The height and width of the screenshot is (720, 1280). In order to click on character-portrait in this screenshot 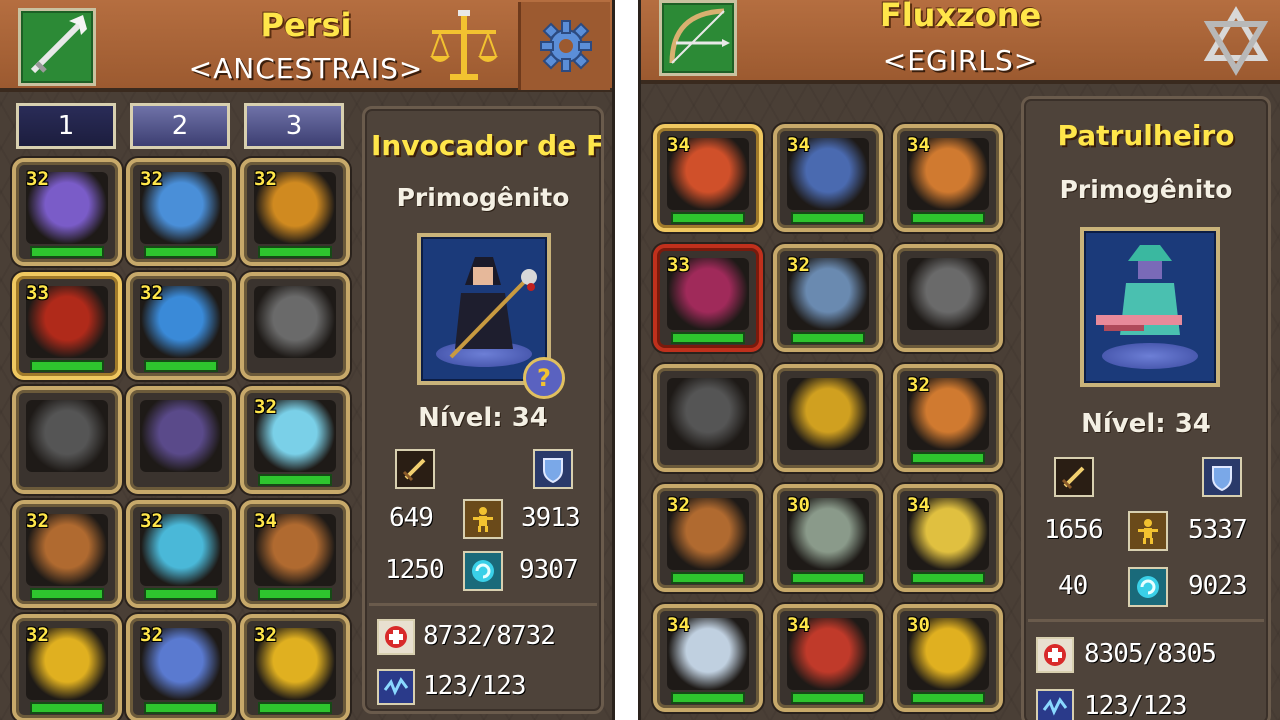, I will do `click(1150, 307)`.